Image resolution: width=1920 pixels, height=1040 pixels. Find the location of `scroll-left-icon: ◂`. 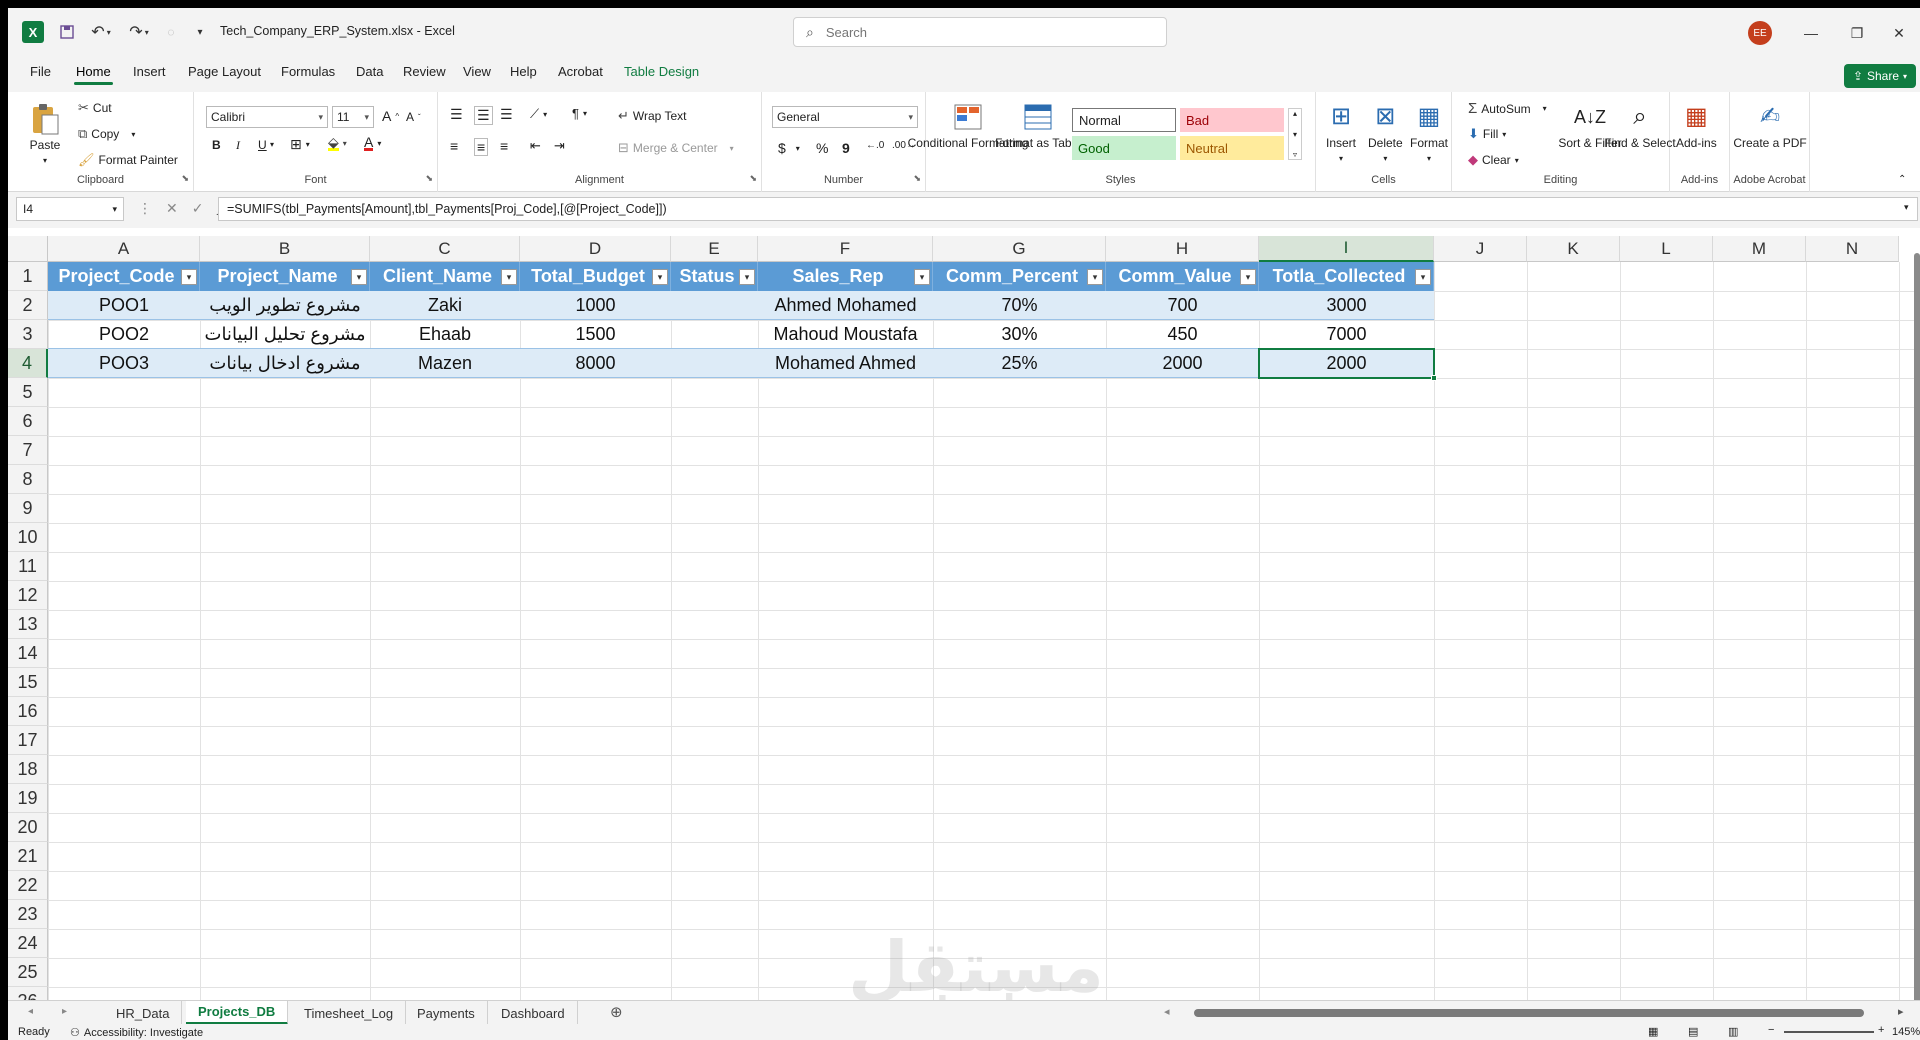

scroll-left-icon: ◂ is located at coordinates (1167, 1011).